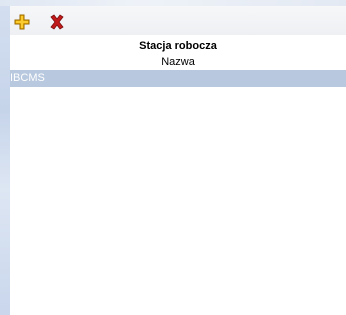  I want to click on delete-button, so click(57, 22).